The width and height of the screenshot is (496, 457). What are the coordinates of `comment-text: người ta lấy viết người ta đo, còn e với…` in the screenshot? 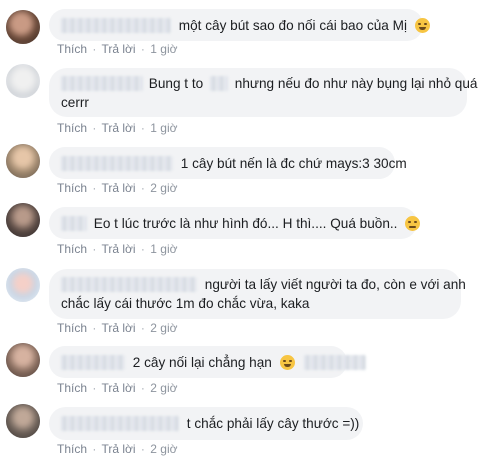 It's located at (335, 284).